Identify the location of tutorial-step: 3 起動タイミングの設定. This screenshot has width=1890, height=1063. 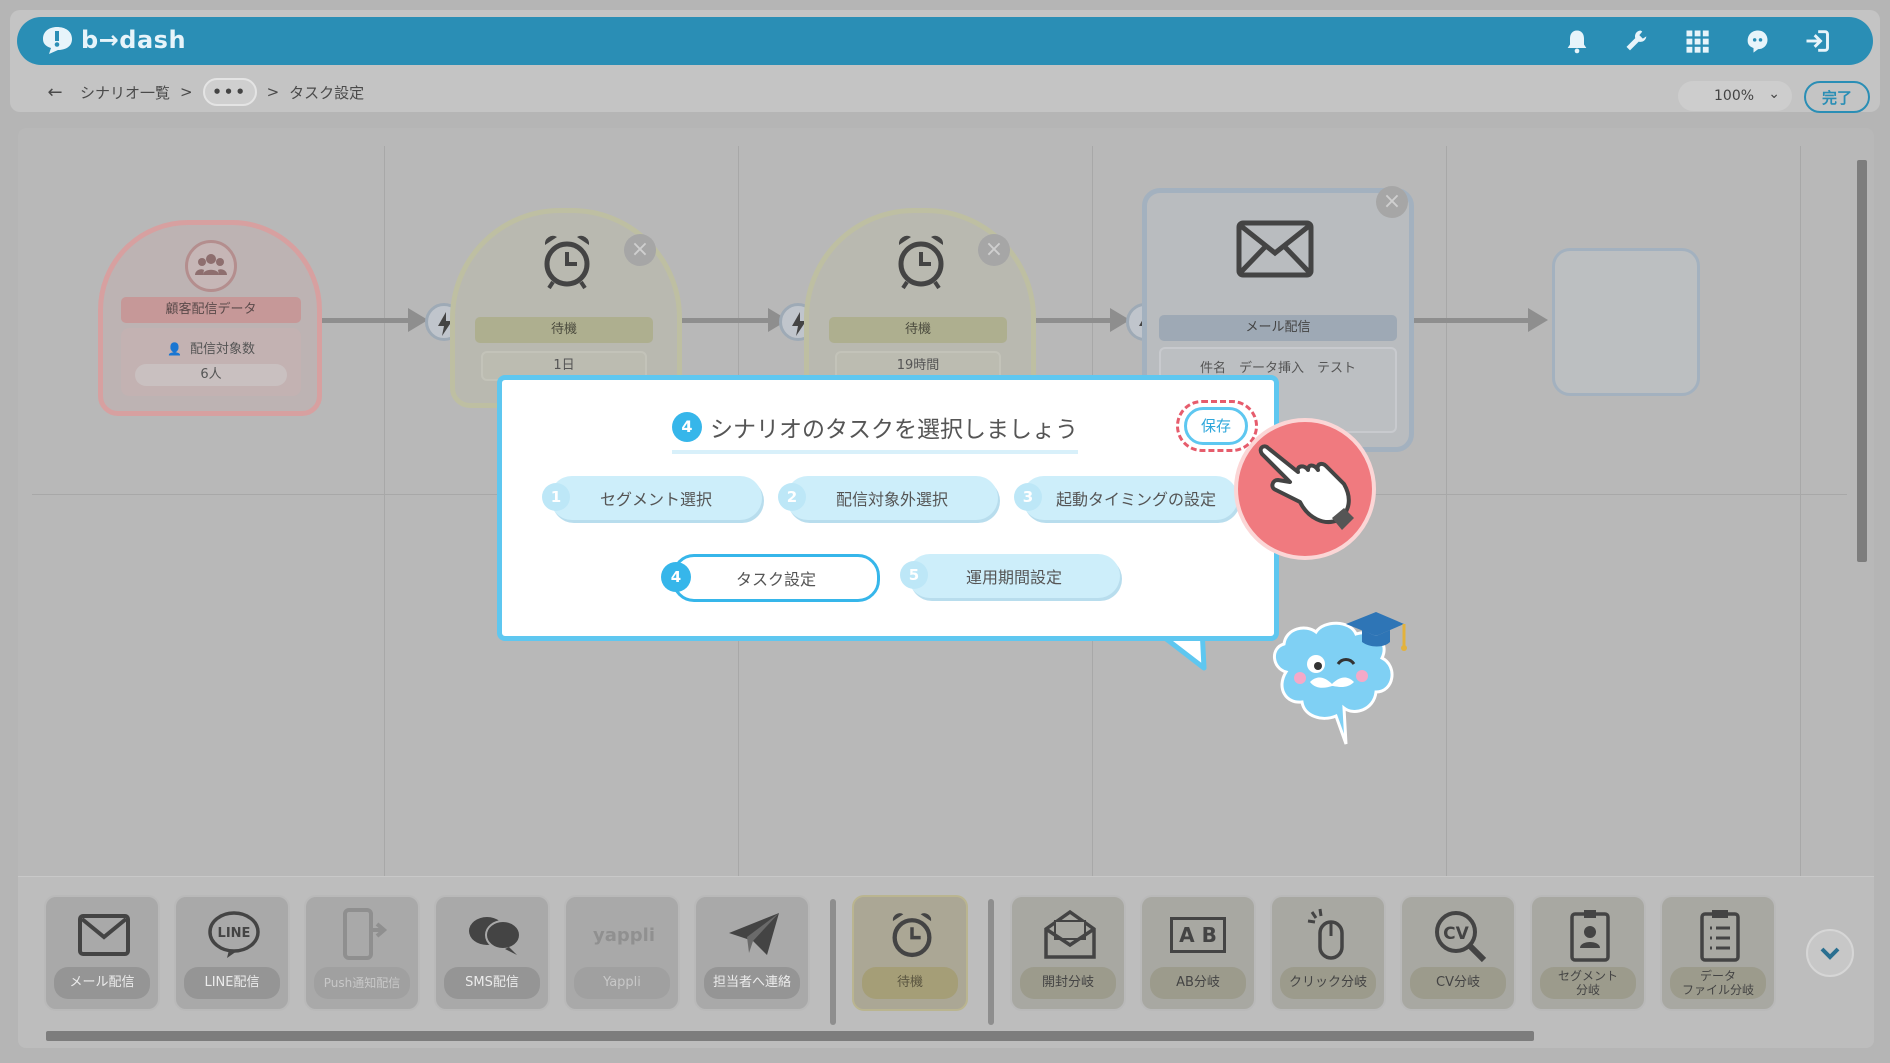
(1126, 498).